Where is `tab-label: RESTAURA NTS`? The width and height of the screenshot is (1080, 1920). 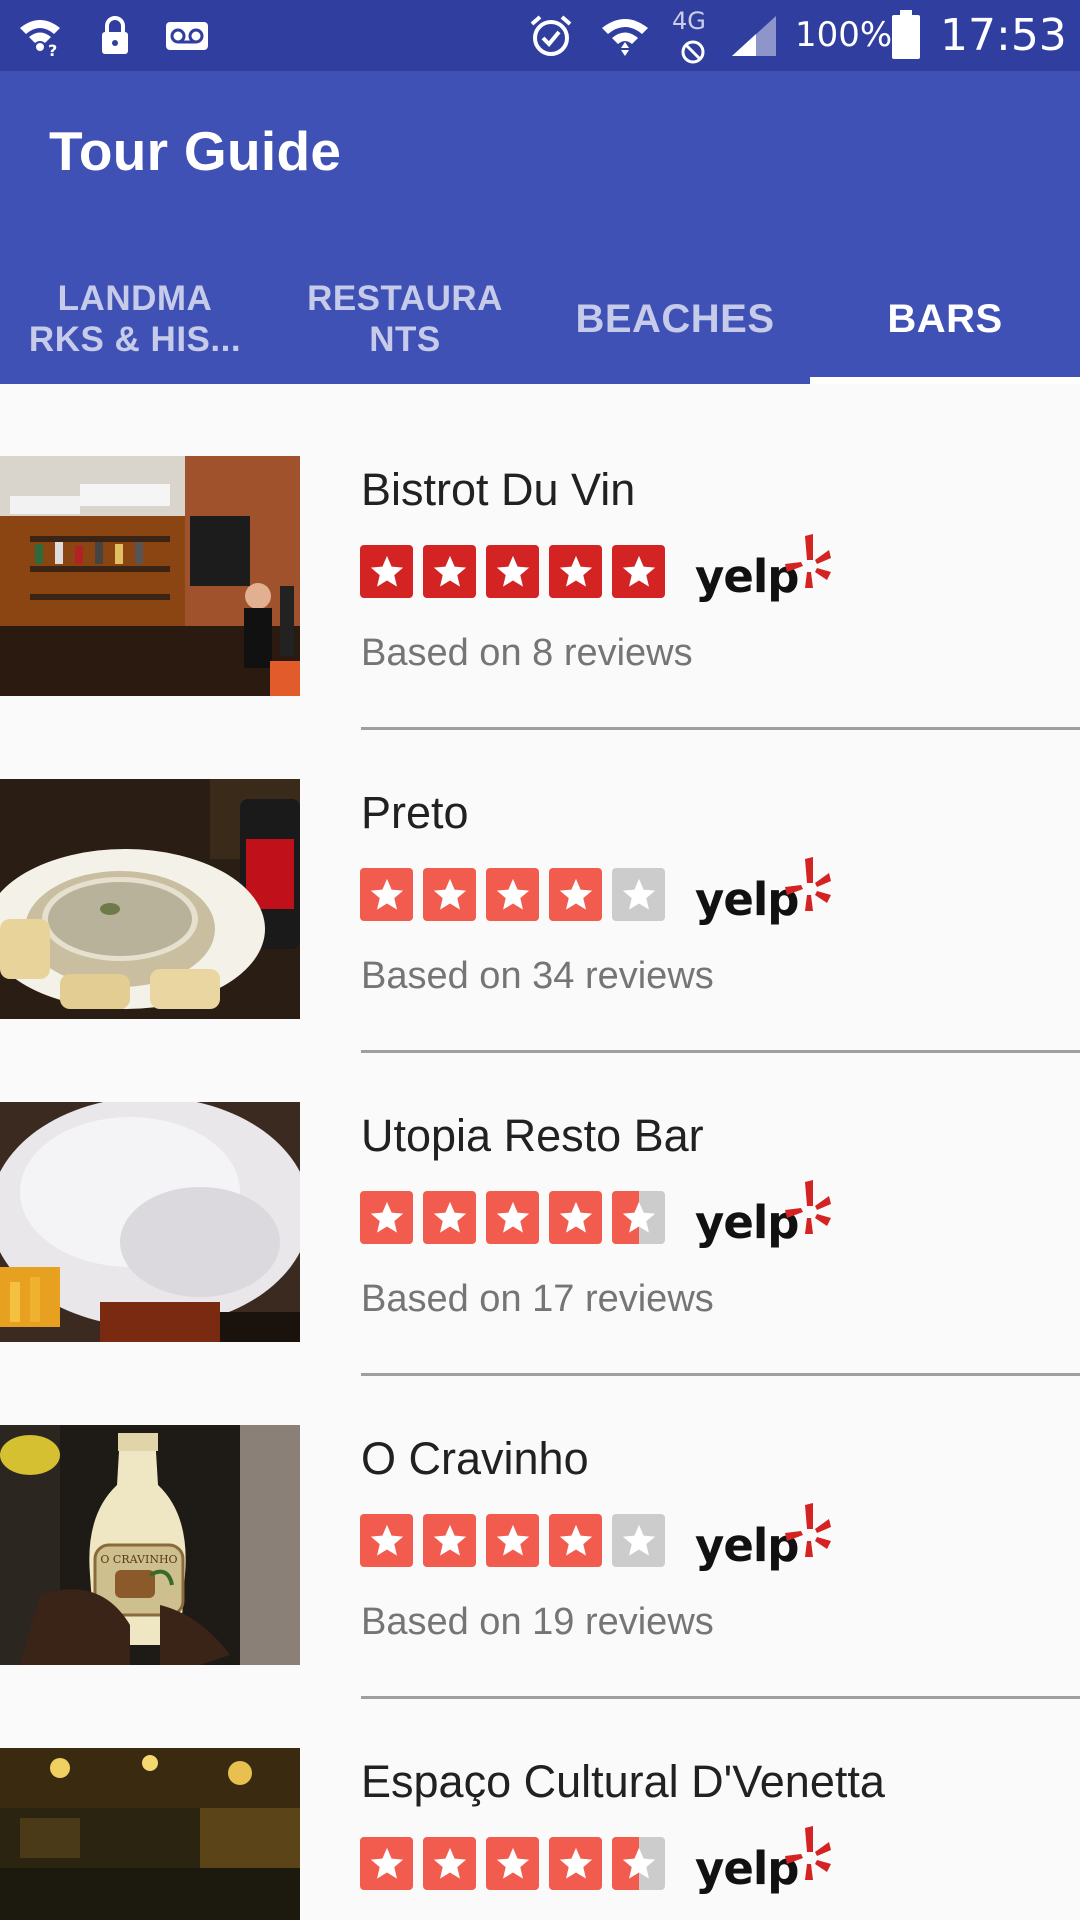 tab-label: RESTAURA NTS is located at coordinates (405, 319).